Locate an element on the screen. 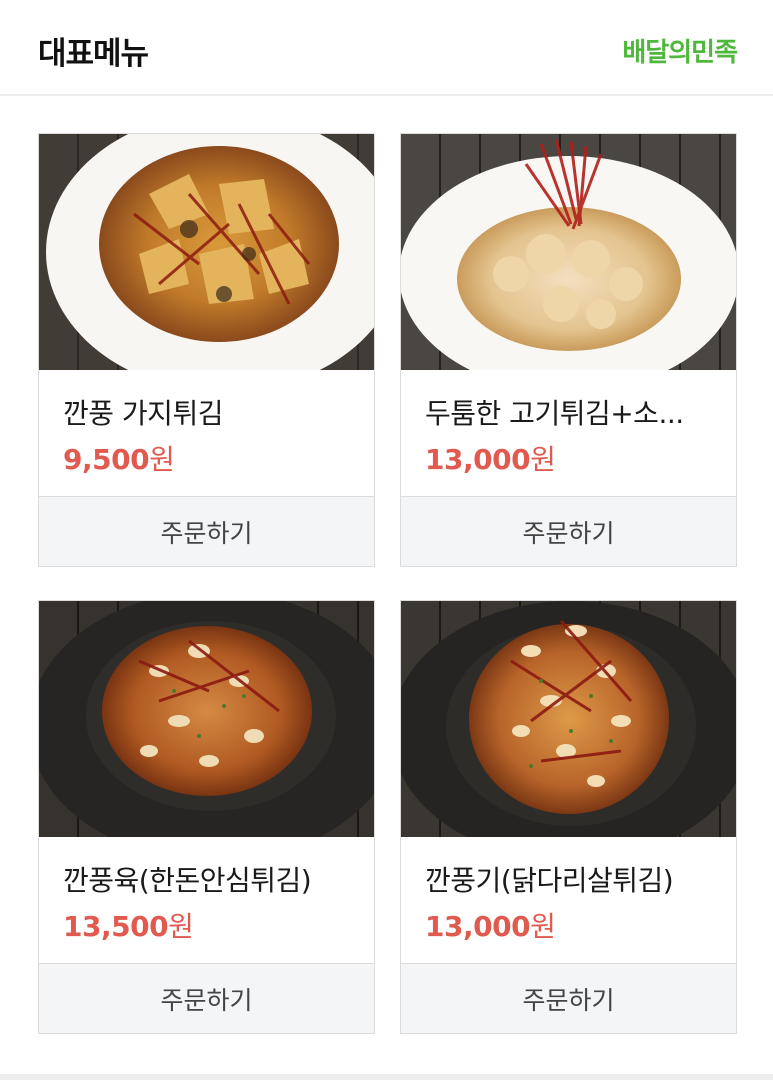  menu-item-name: 깐풍기(닭다리살튀김) is located at coordinates (570, 879).